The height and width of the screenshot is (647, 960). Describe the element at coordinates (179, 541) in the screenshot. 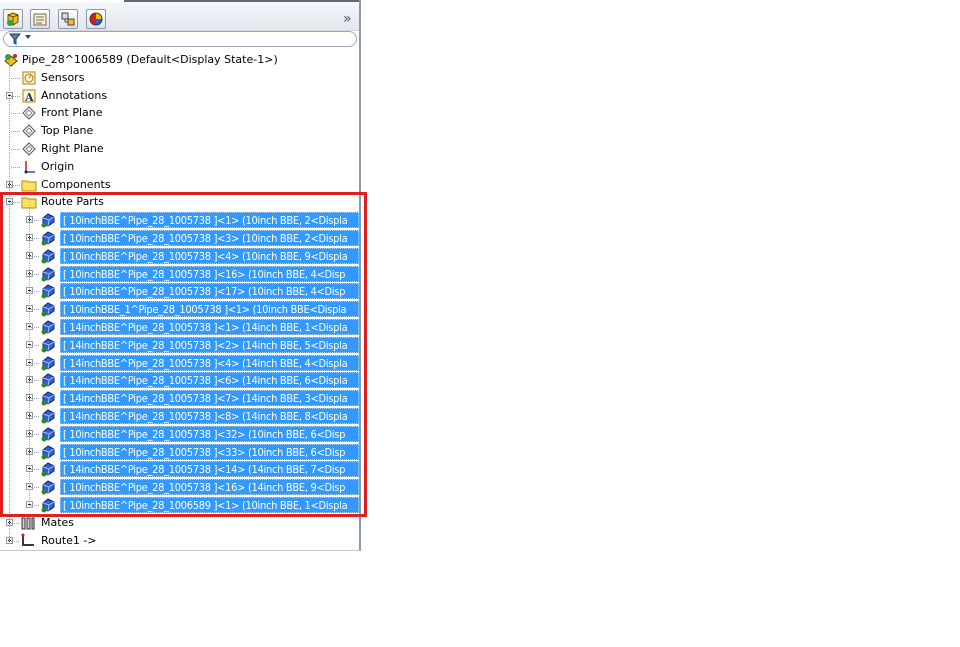

I see `tree-item-route1: Route1 ->` at that location.